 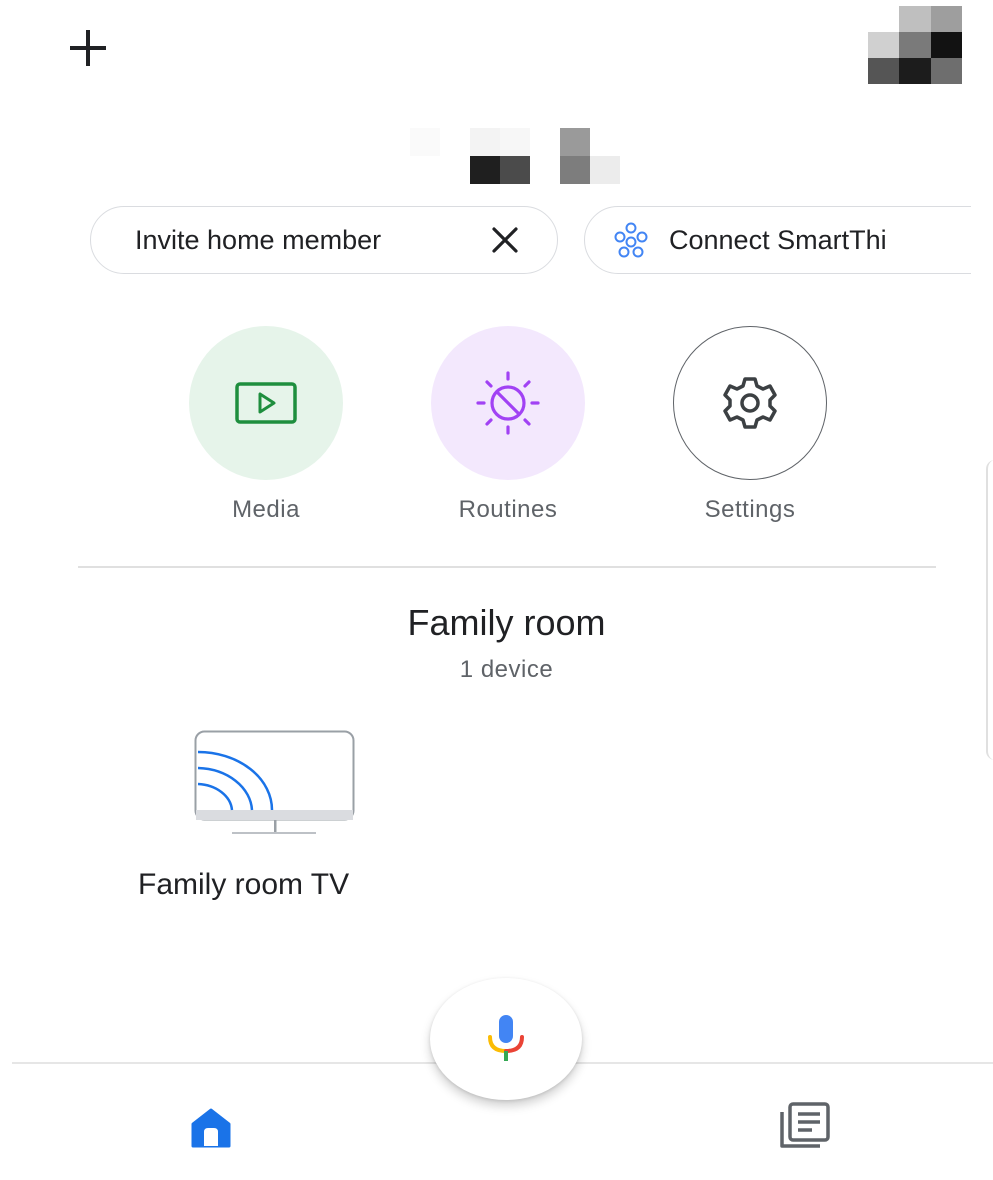 I want to click on assistant-mic-button, so click(x=506, y=1039).